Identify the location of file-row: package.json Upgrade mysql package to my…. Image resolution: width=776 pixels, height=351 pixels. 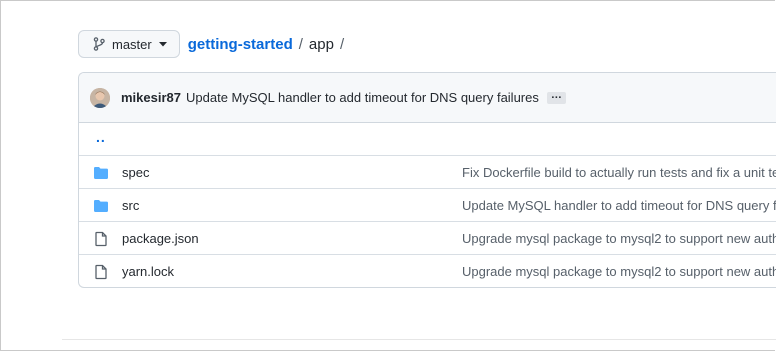
(427, 238).